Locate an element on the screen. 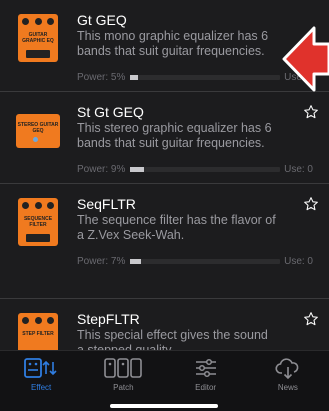  effect-title: SeqFLTR is located at coordinates (106, 204).